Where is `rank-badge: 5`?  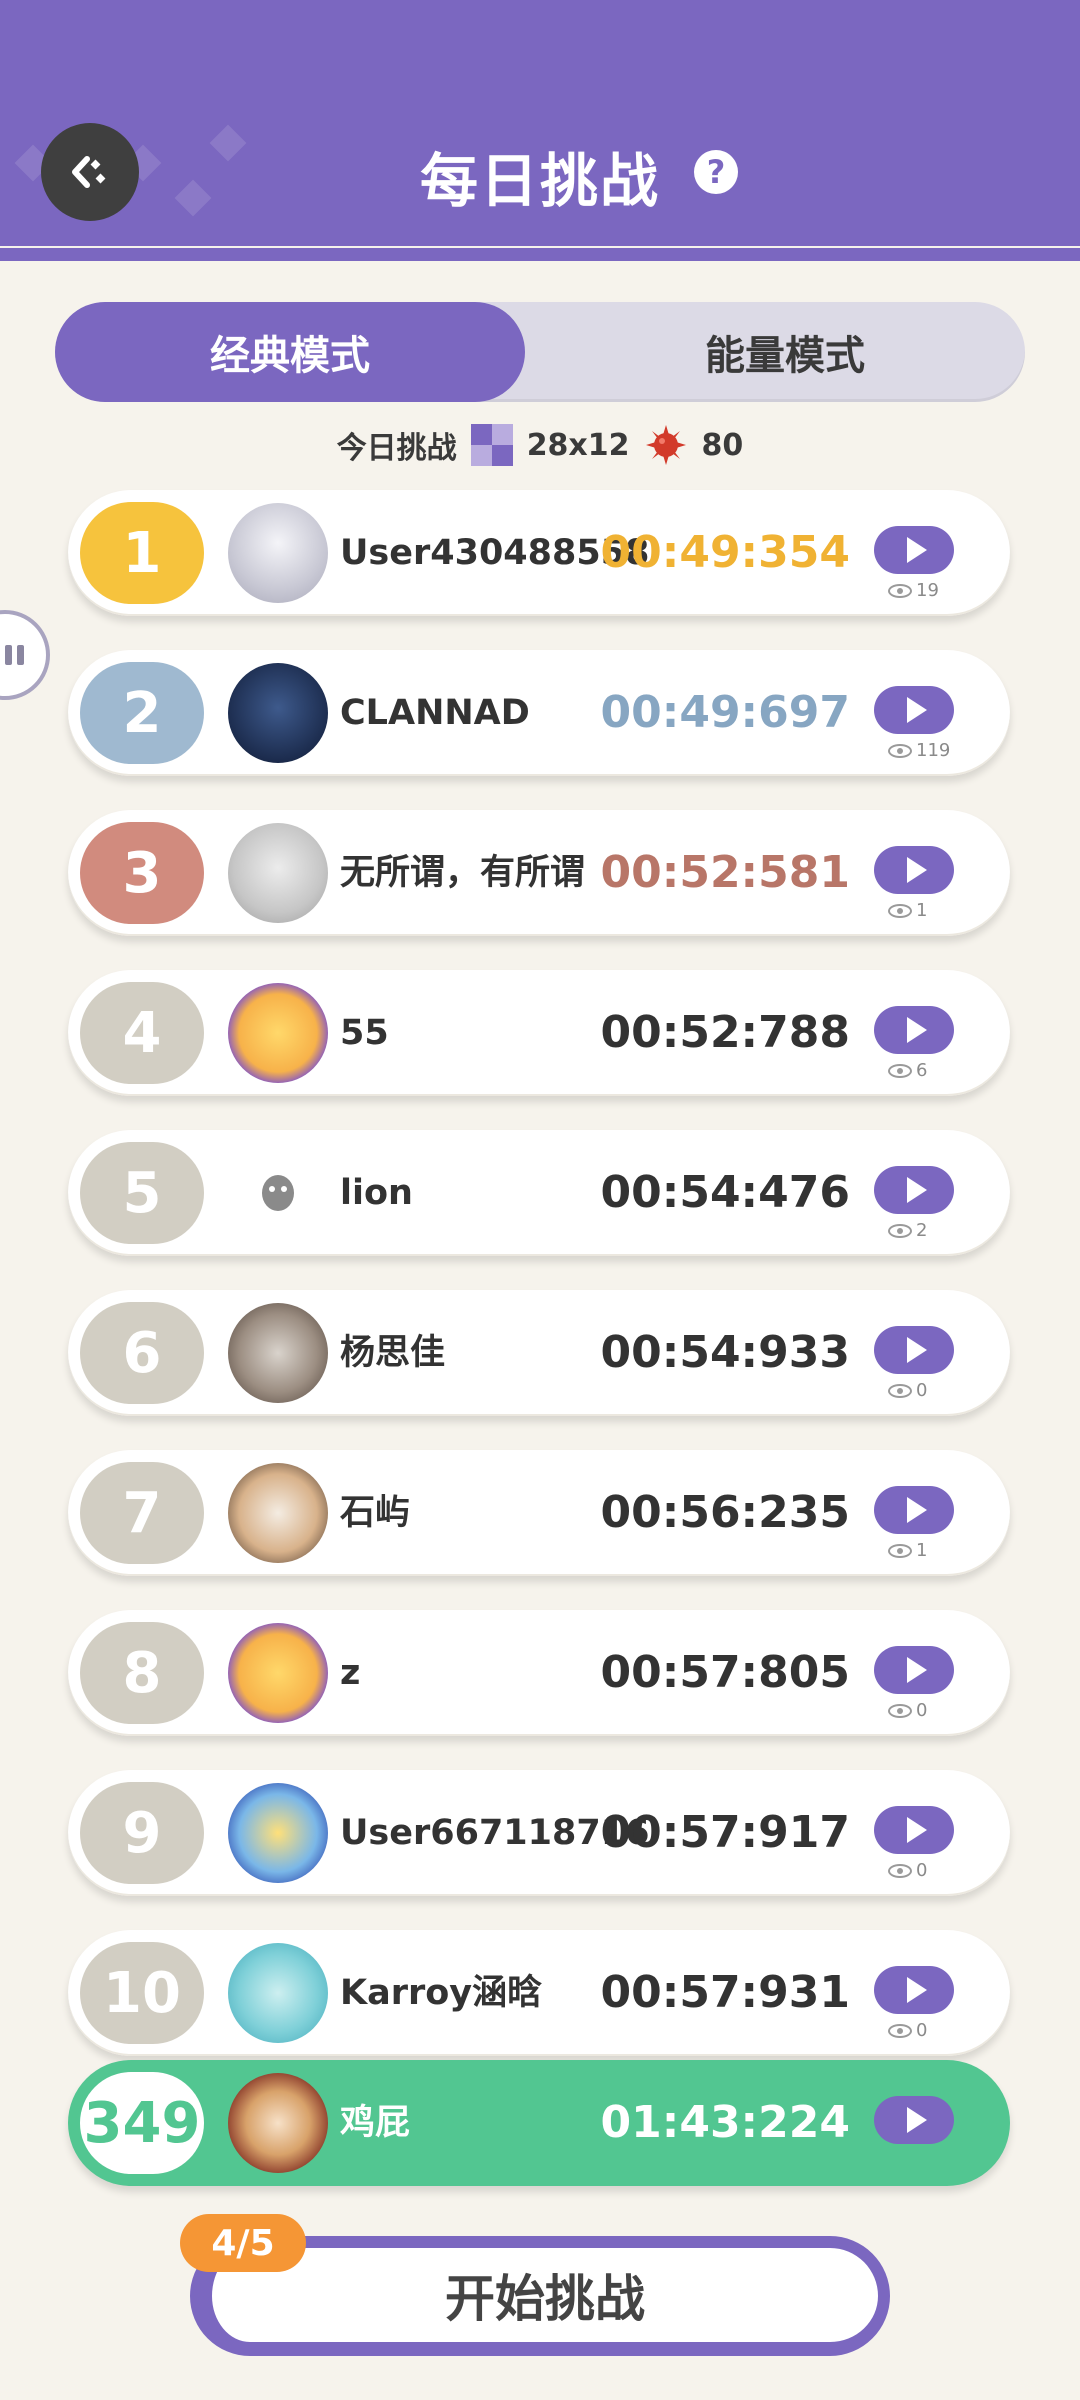
rank-badge: 5 is located at coordinates (142, 1193).